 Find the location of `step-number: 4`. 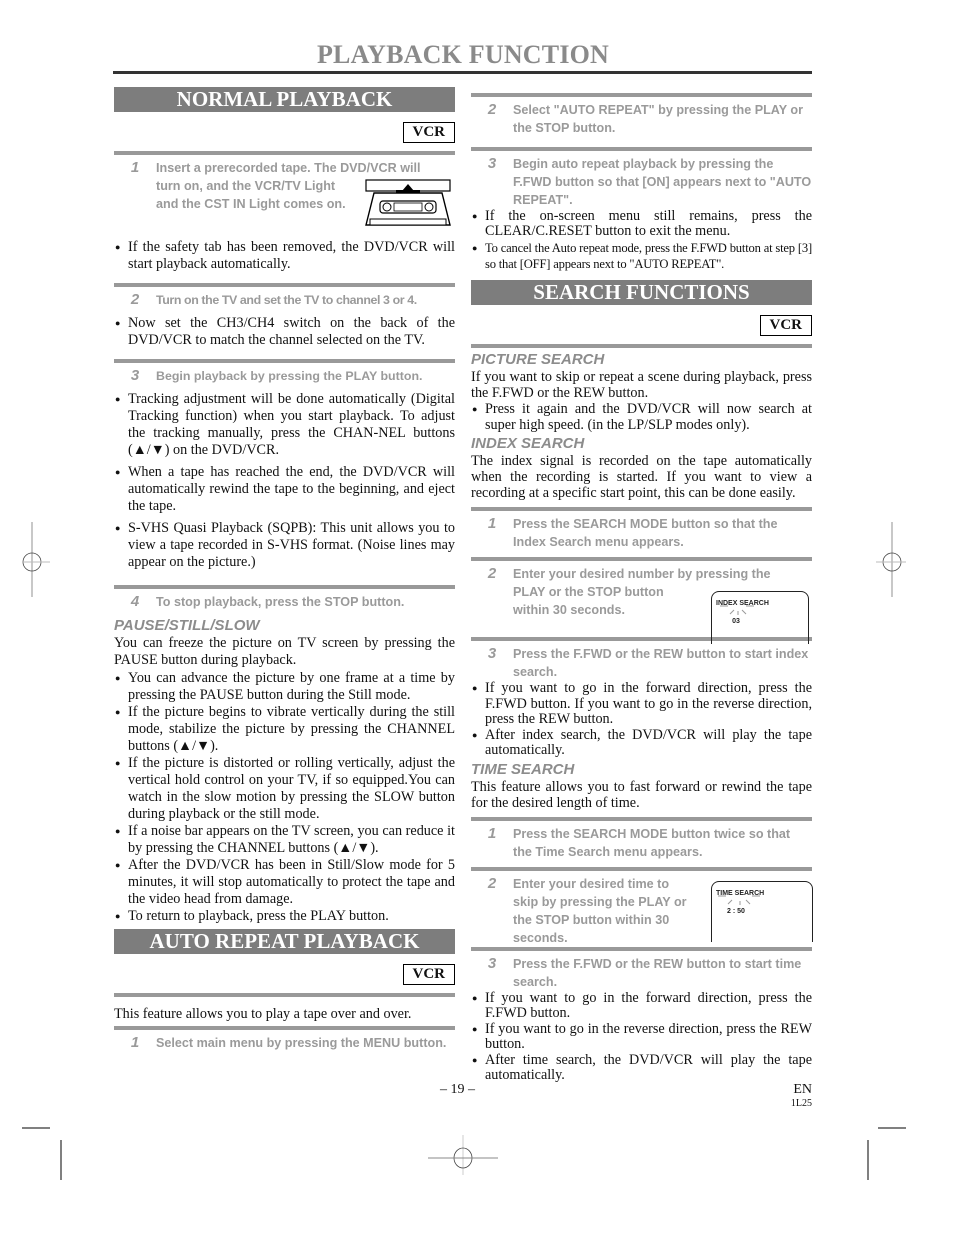

step-number: 4 is located at coordinates (135, 601).